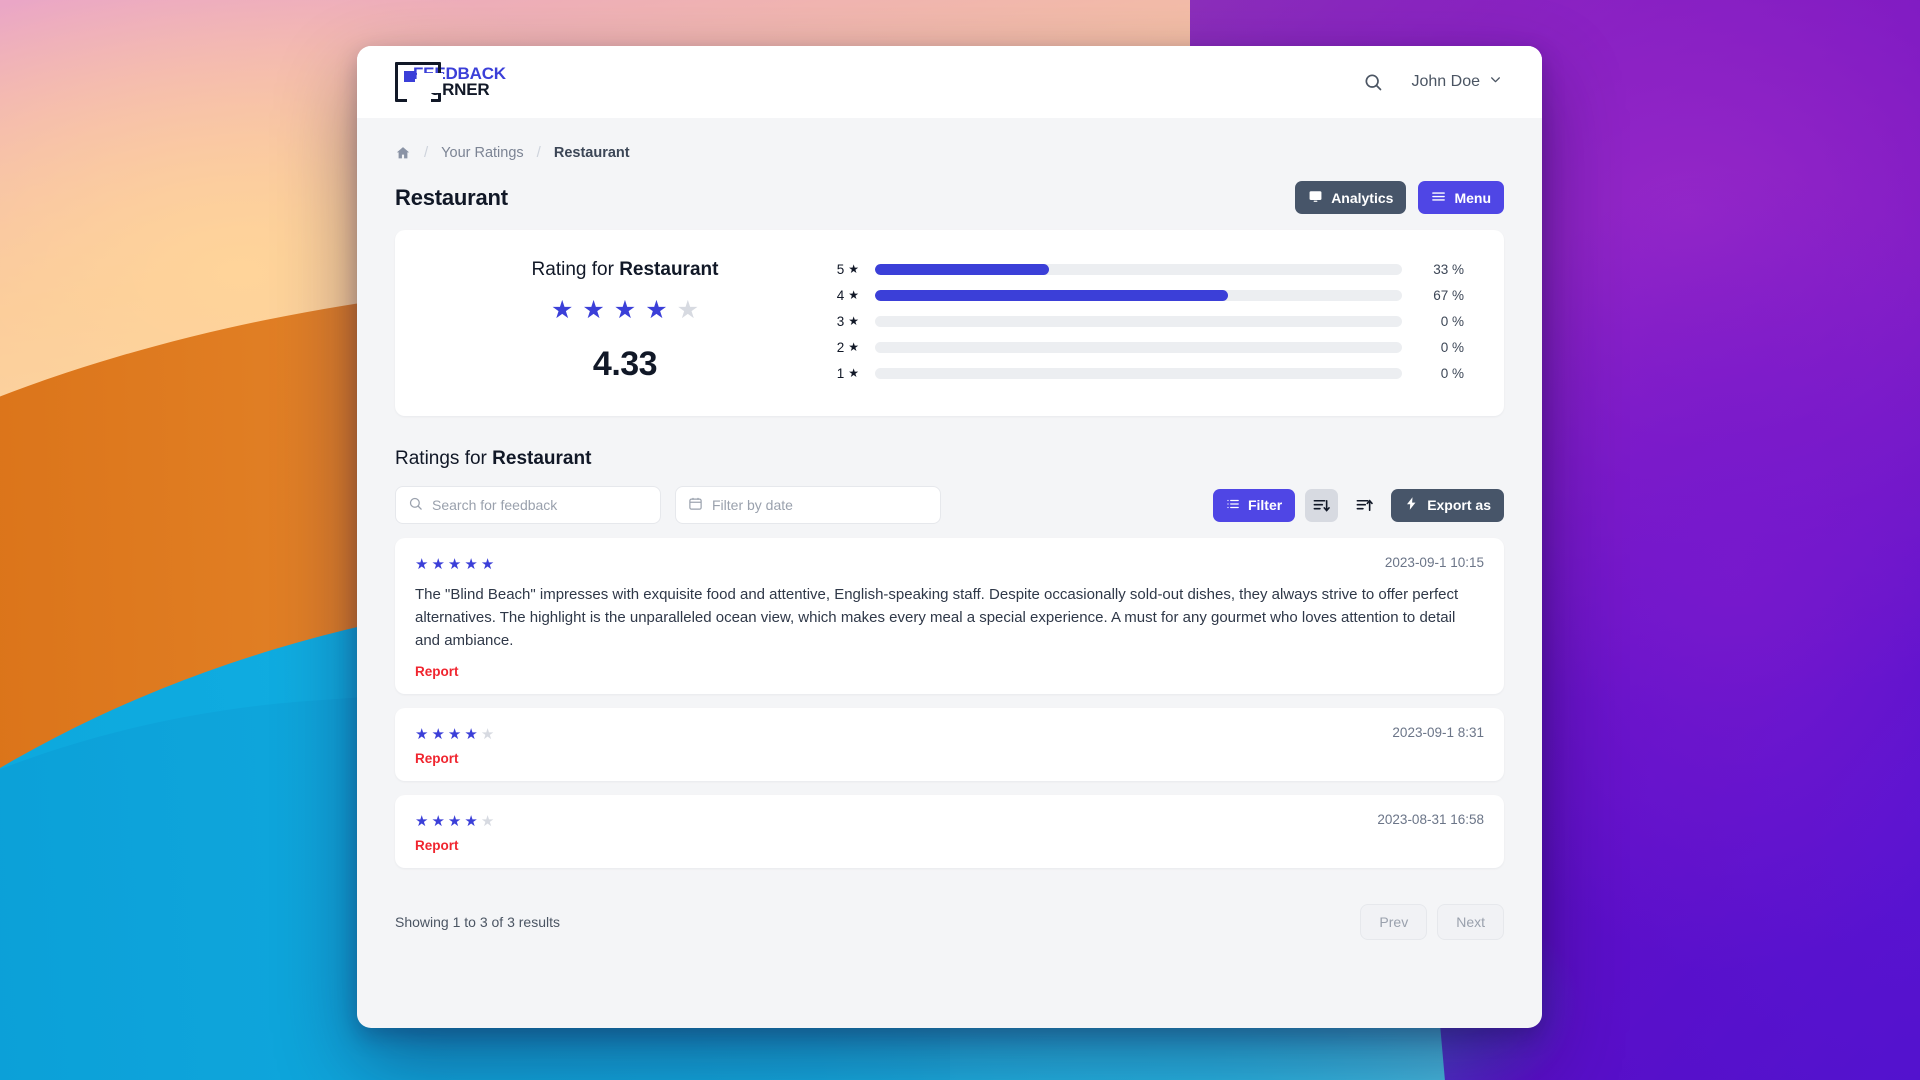 Image resolution: width=1920 pixels, height=1080 pixels. Describe the element at coordinates (1144, 373) in the screenshot. I see `rating-bar-row-1: 1 ★ 0 %` at that location.